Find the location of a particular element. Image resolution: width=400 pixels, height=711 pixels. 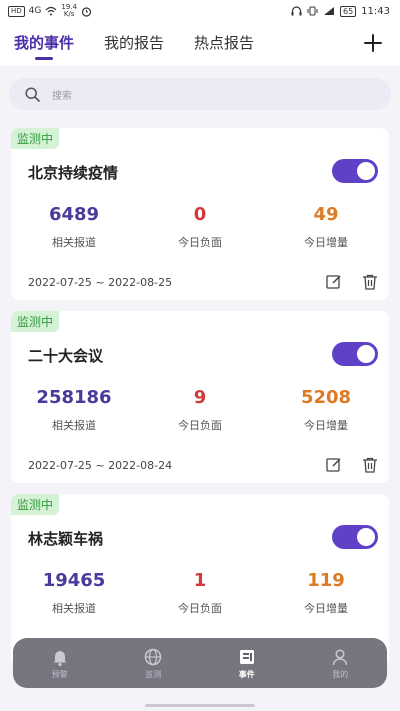

stat-today-increase: 119 今日增量 is located at coordinates (326, 593).